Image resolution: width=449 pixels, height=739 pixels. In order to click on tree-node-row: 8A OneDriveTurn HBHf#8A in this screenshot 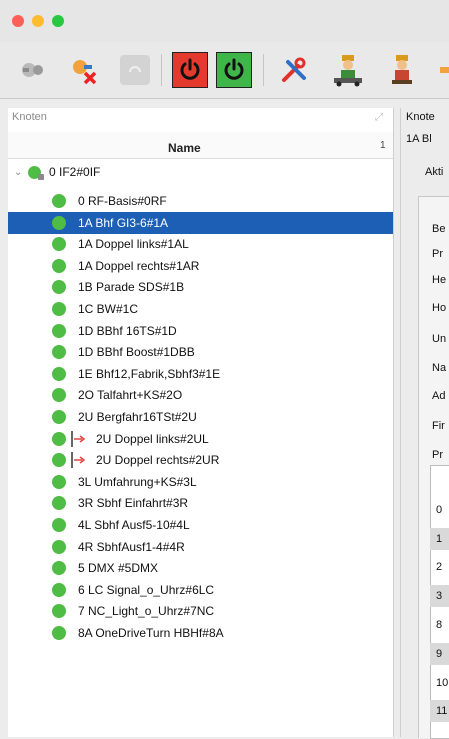, I will do `click(200, 633)`.